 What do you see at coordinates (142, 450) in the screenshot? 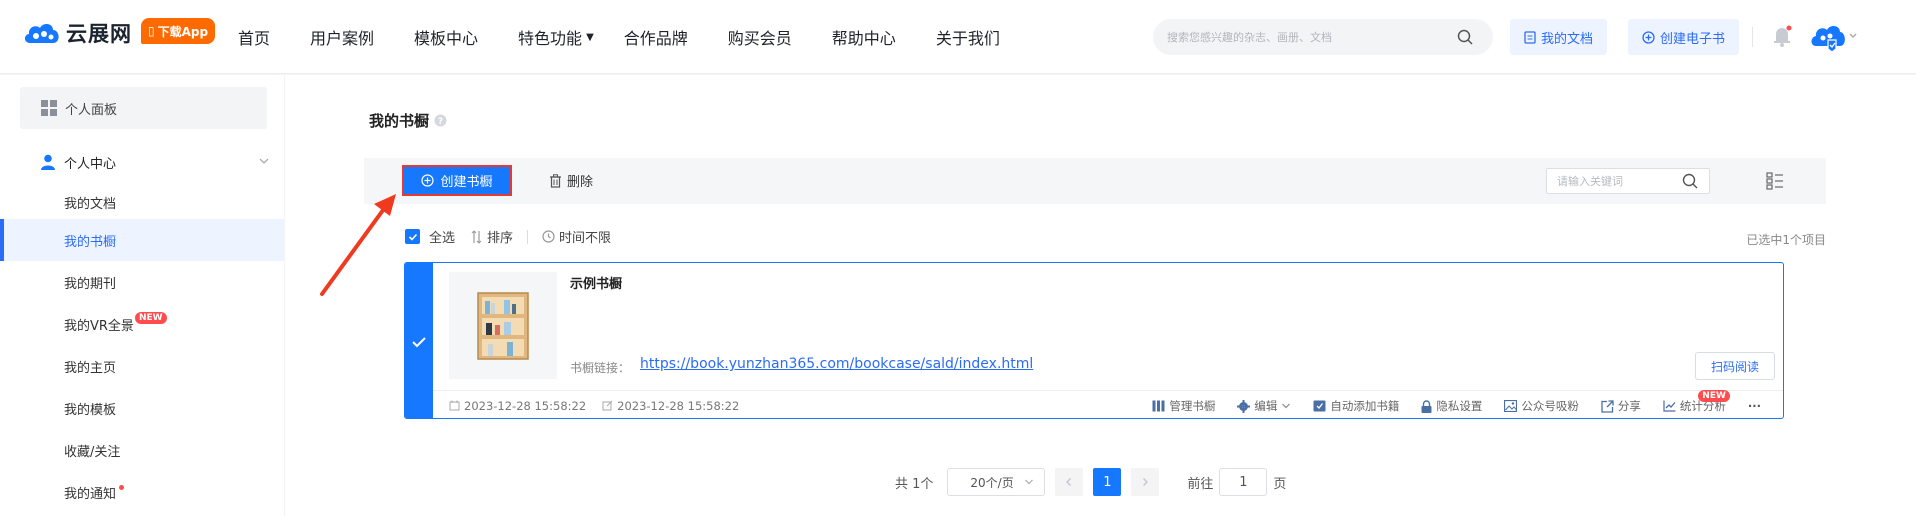
I see `sidebar-item-favorites: 收藏/关注` at bounding box center [142, 450].